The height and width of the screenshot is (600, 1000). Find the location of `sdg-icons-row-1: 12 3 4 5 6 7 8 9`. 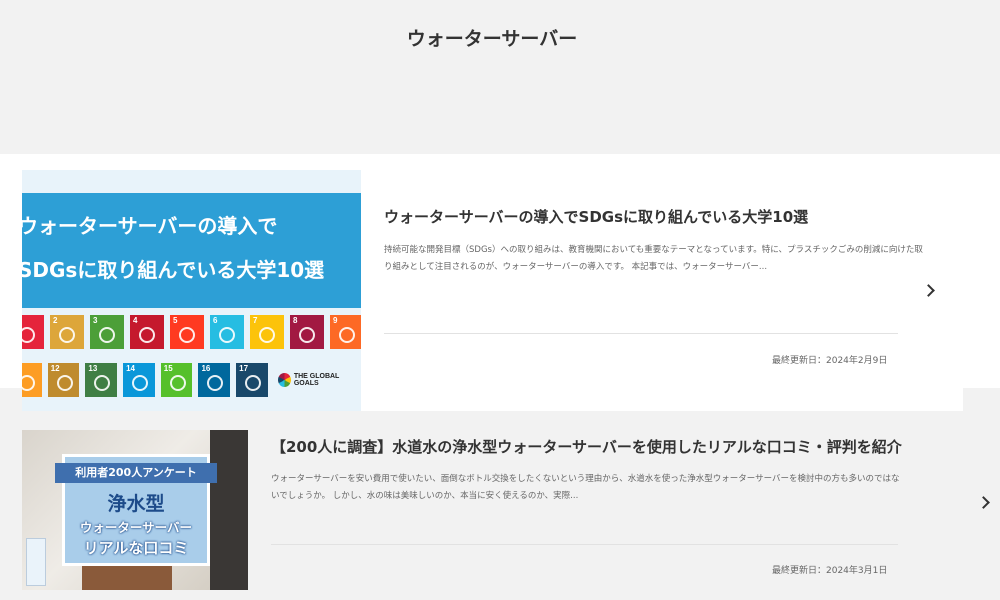

sdg-icons-row-1: 12 3 4 5 6 7 8 9 is located at coordinates (191, 332).